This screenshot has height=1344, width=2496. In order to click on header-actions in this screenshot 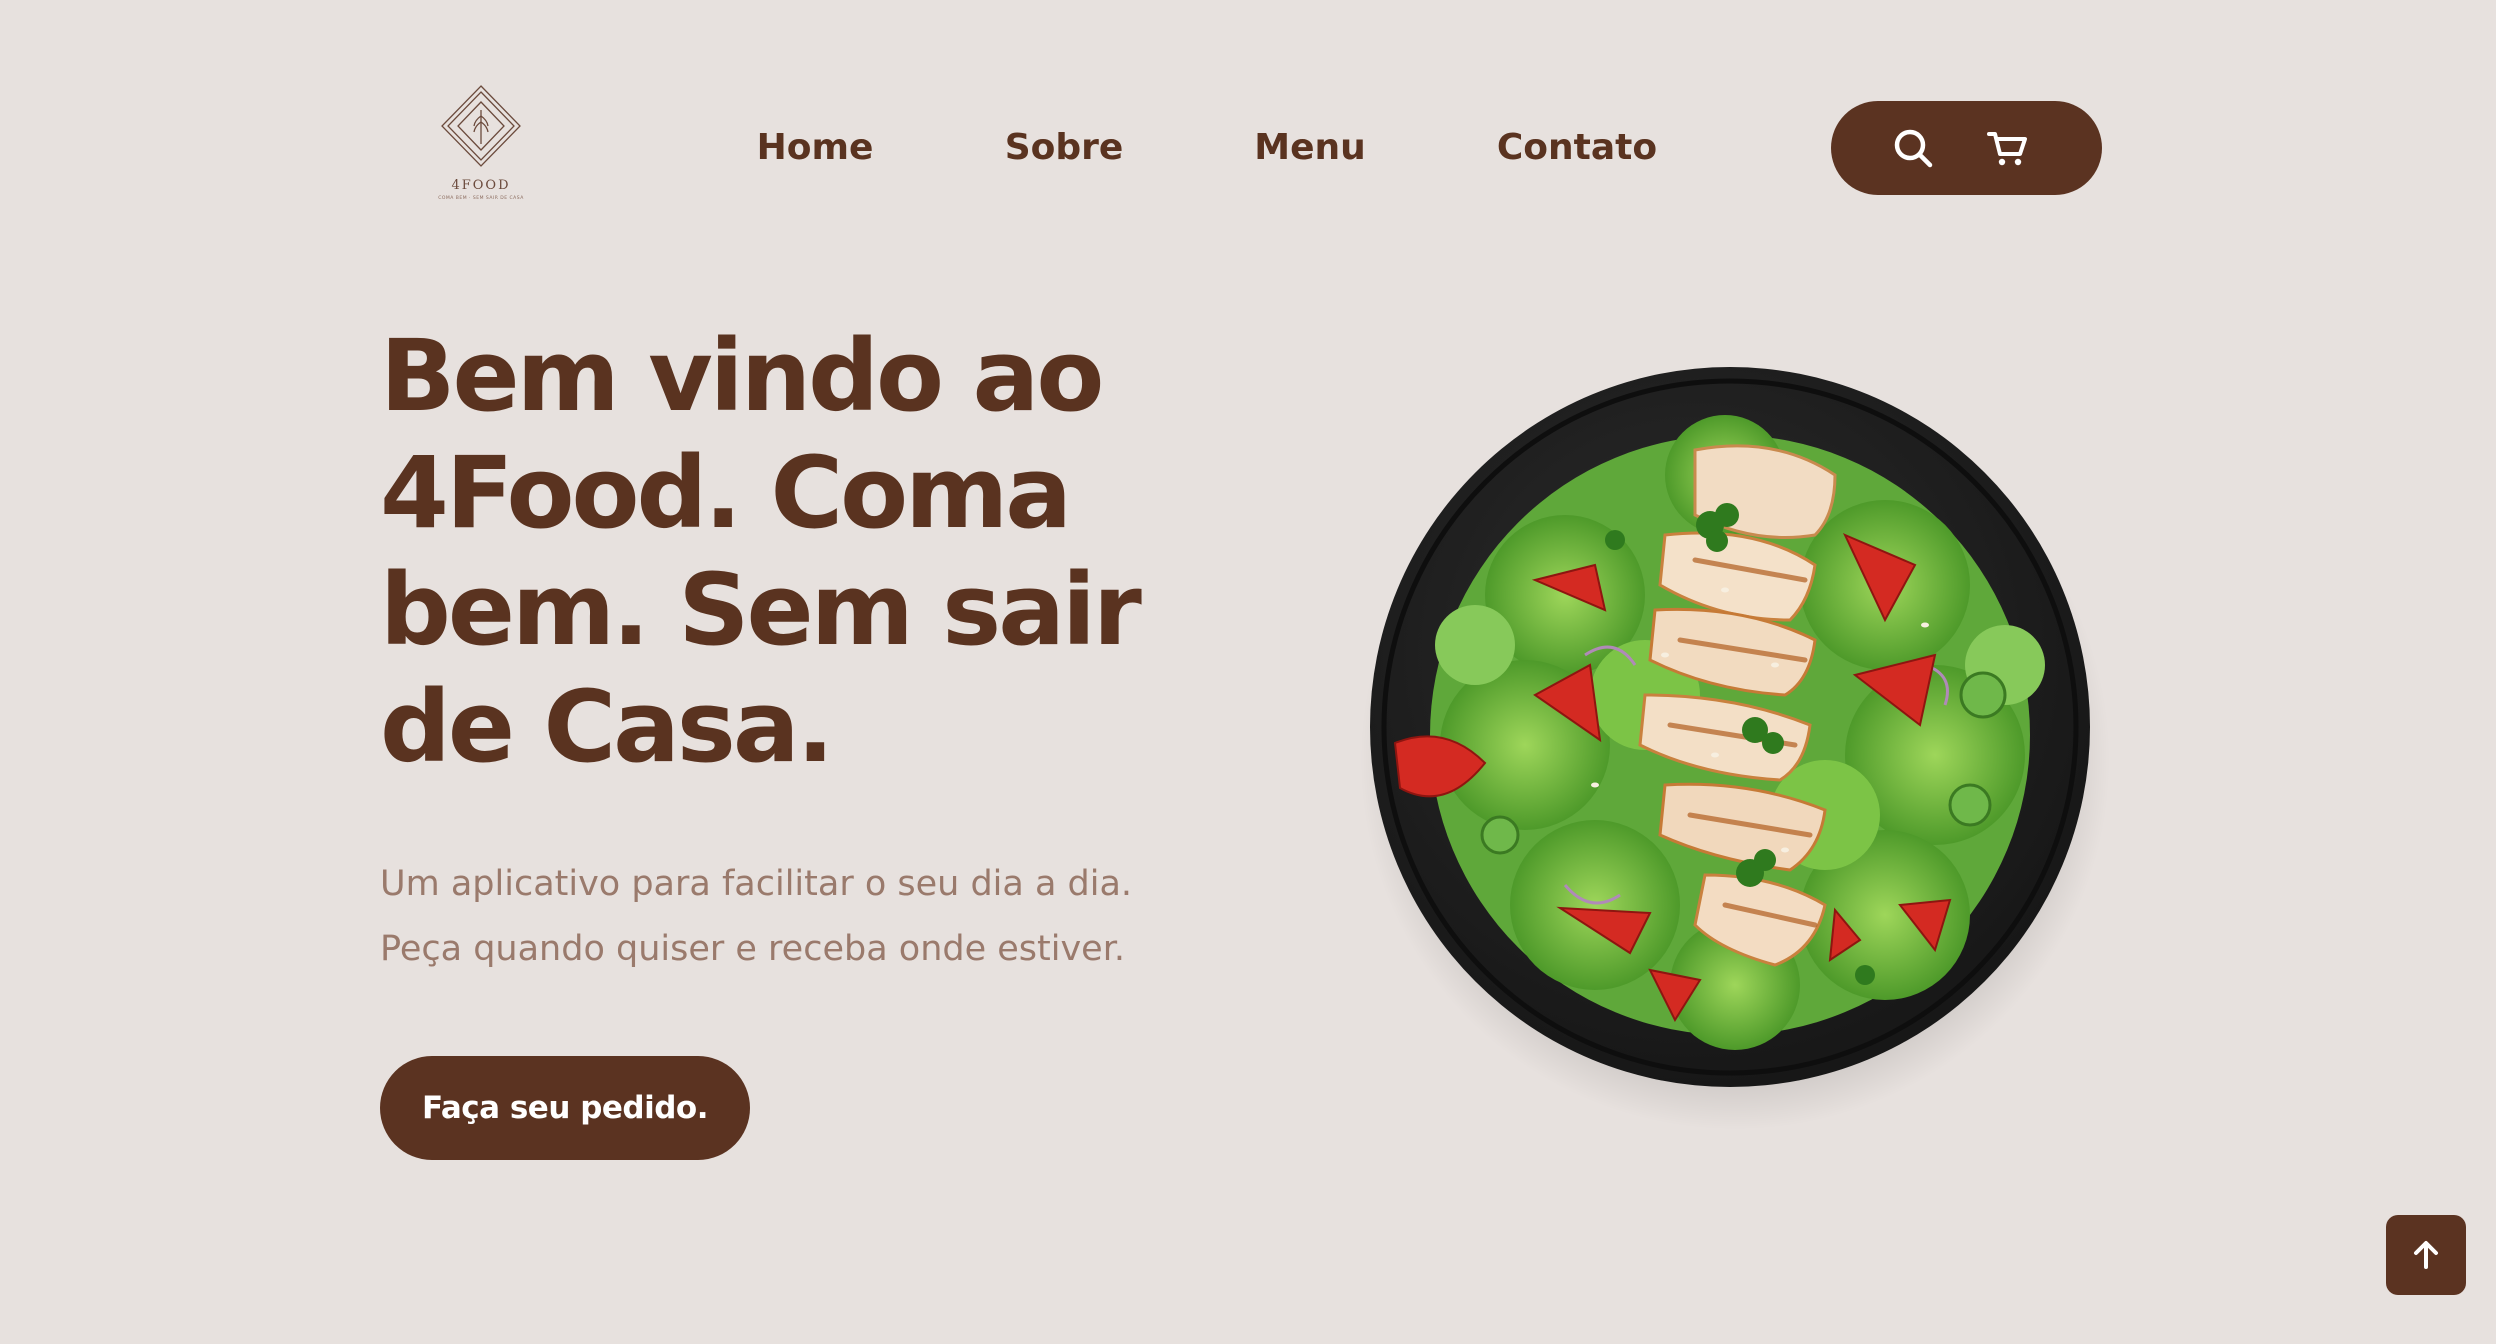, I will do `click(1966, 148)`.